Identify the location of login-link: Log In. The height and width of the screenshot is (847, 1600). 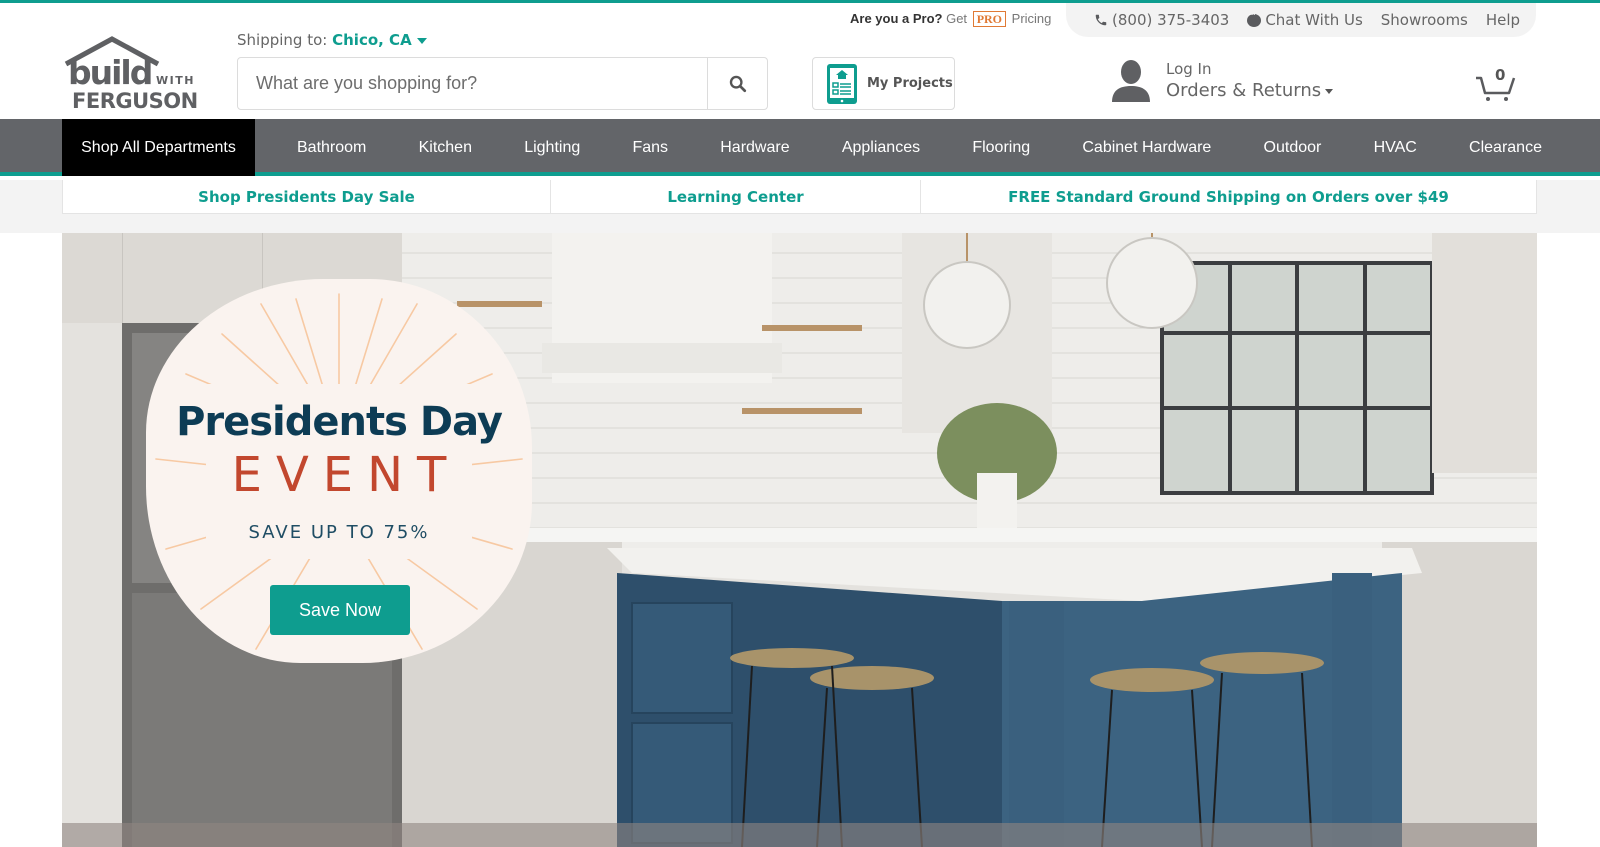
(1249, 69).